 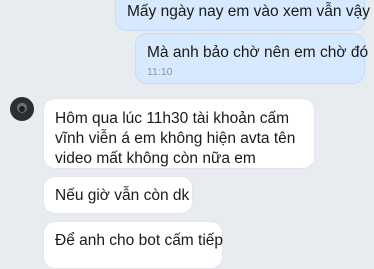 I want to click on message-timestamp: 11:10, so click(x=160, y=72).